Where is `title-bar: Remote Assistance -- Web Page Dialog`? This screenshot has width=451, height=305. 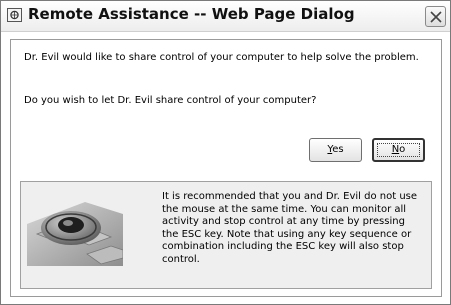 title-bar: Remote Assistance -- Web Page Dialog is located at coordinates (225, 16).